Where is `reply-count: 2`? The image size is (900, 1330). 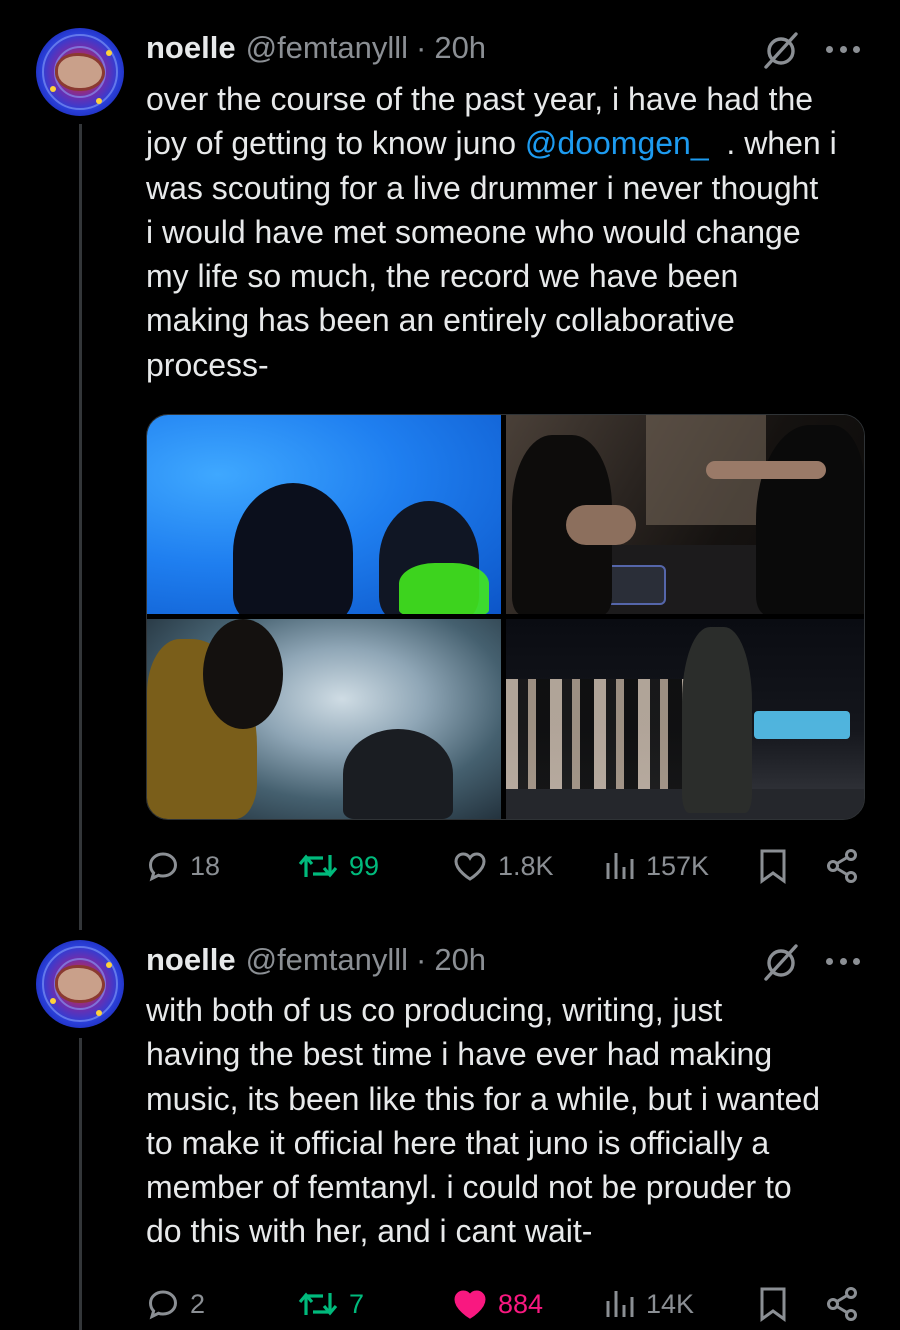
reply-count: 2 is located at coordinates (198, 1303).